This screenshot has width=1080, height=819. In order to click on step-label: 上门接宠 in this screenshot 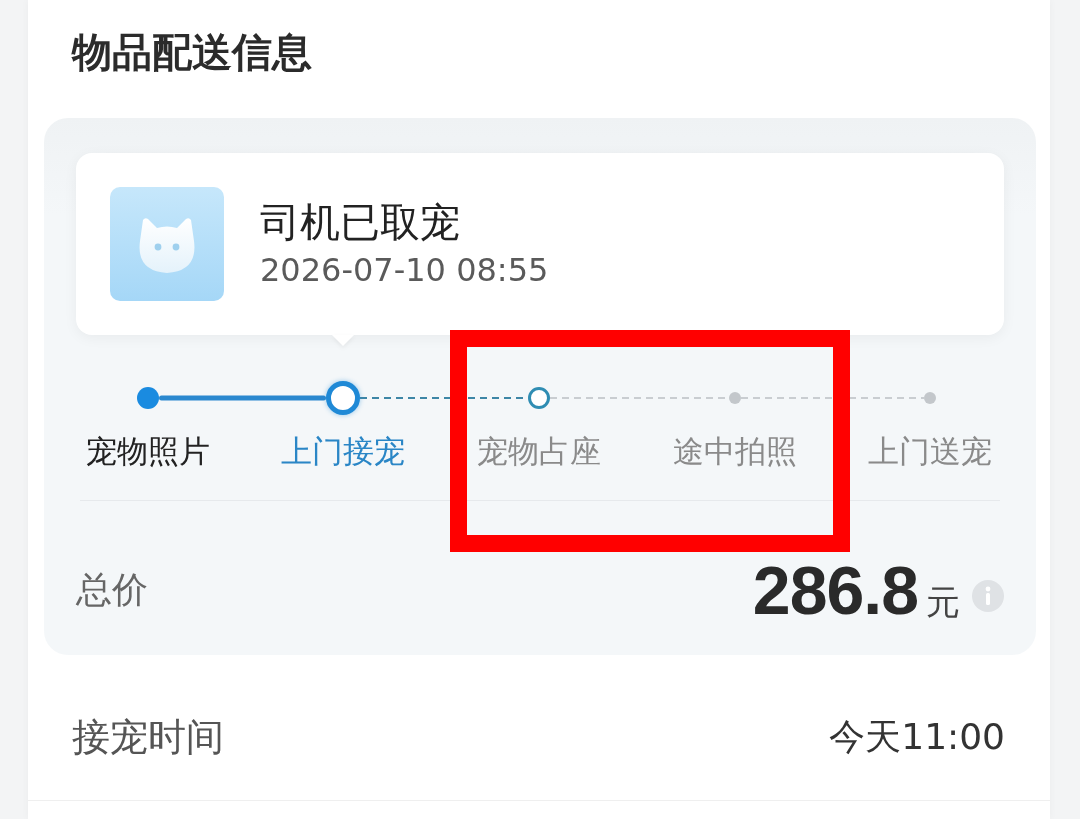, I will do `click(343, 451)`.